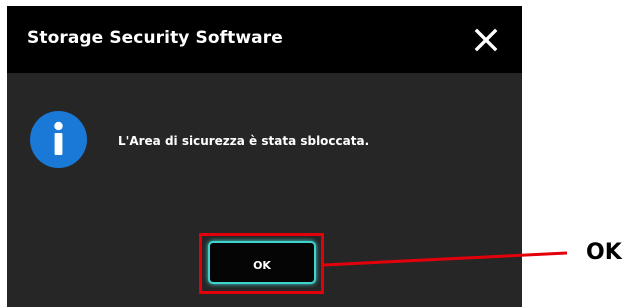 This screenshot has height=307, width=633. Describe the element at coordinates (261, 263) in the screenshot. I see `highlight-box` at that location.